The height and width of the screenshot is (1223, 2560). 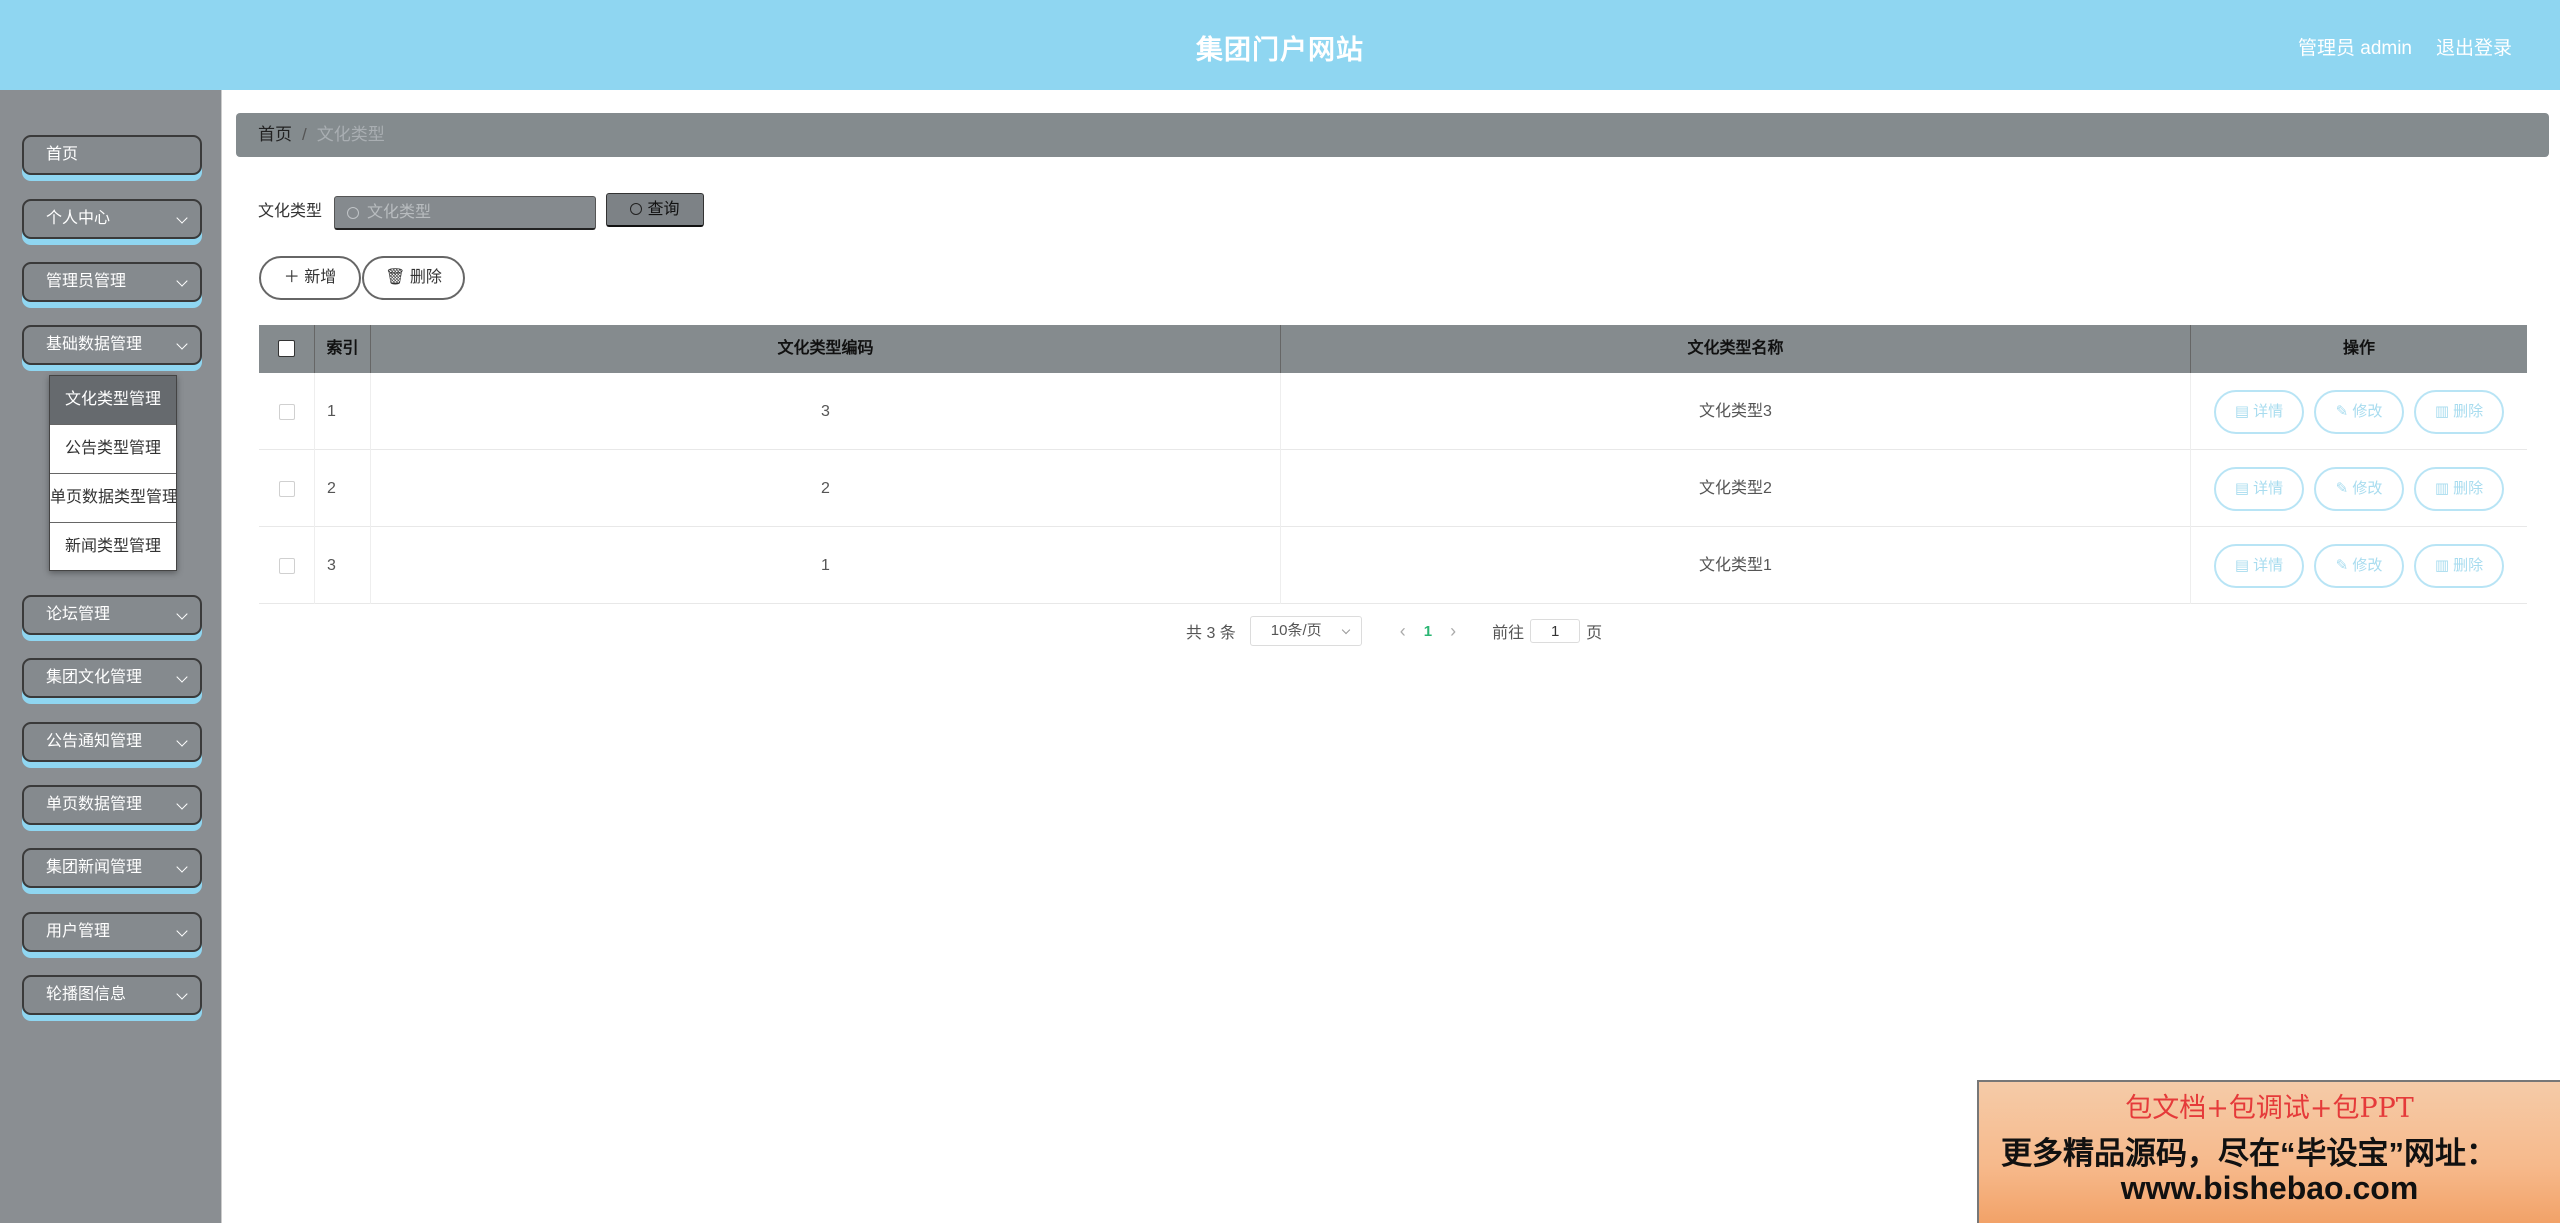 I want to click on cell-name: 文化类型3, so click(x=1736, y=411).